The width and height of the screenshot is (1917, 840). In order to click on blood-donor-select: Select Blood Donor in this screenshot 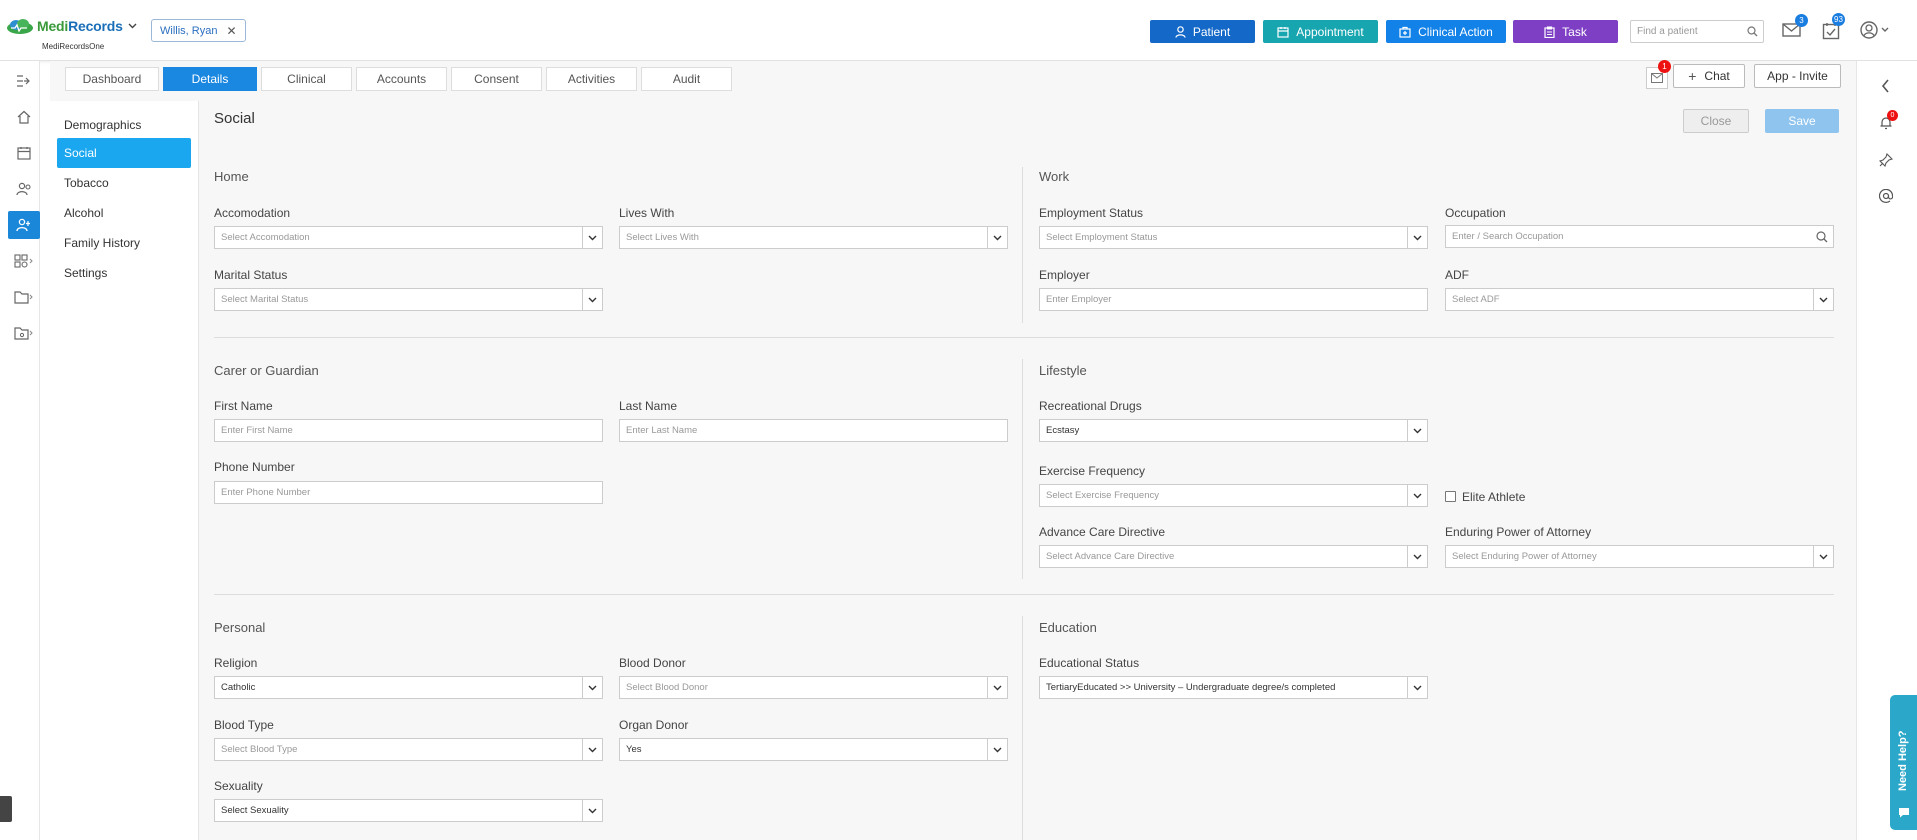, I will do `click(813, 687)`.